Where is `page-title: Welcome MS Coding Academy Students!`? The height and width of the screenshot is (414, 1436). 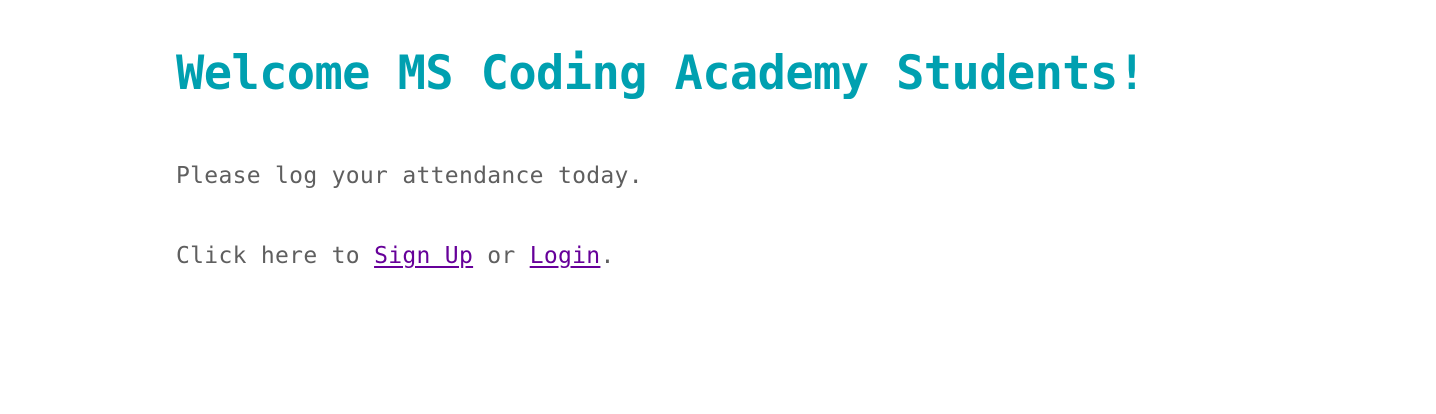 page-title: Welcome MS Coding Academy Students! is located at coordinates (661, 73).